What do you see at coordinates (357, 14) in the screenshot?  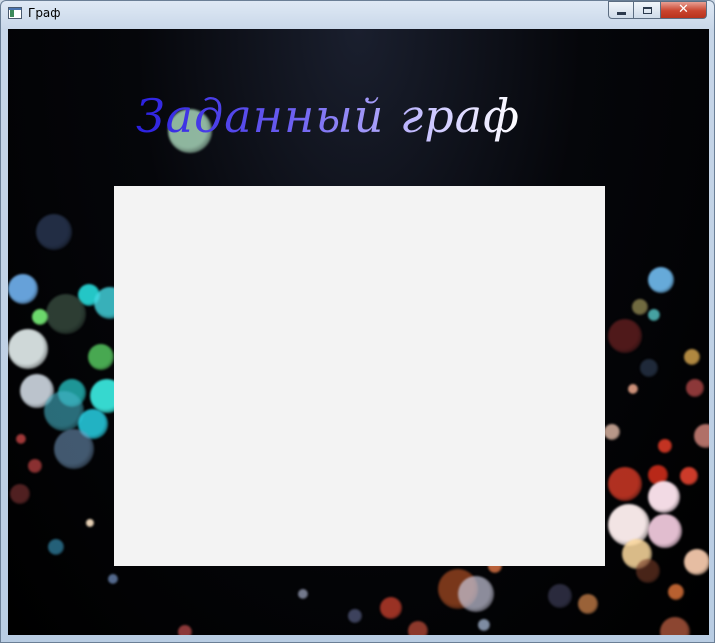 I see `title-bar: Граф ✕` at bounding box center [357, 14].